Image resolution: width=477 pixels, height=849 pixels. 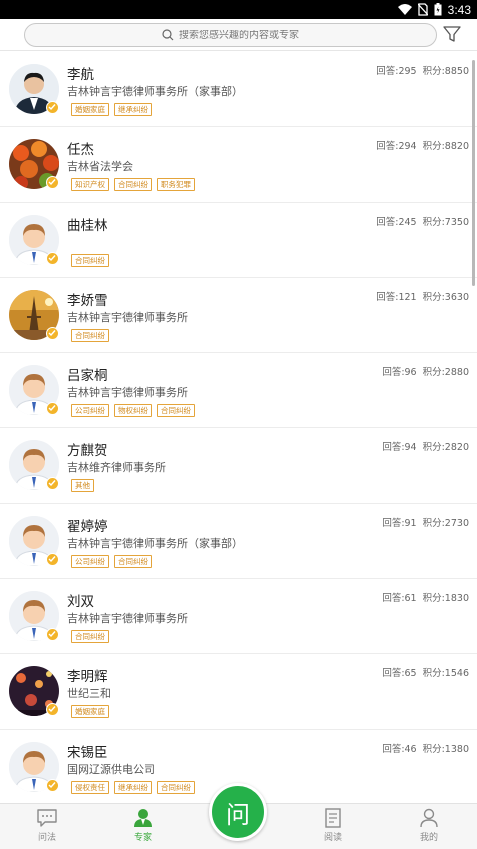 I want to click on expert-name: 曲桂林, so click(x=87, y=225).